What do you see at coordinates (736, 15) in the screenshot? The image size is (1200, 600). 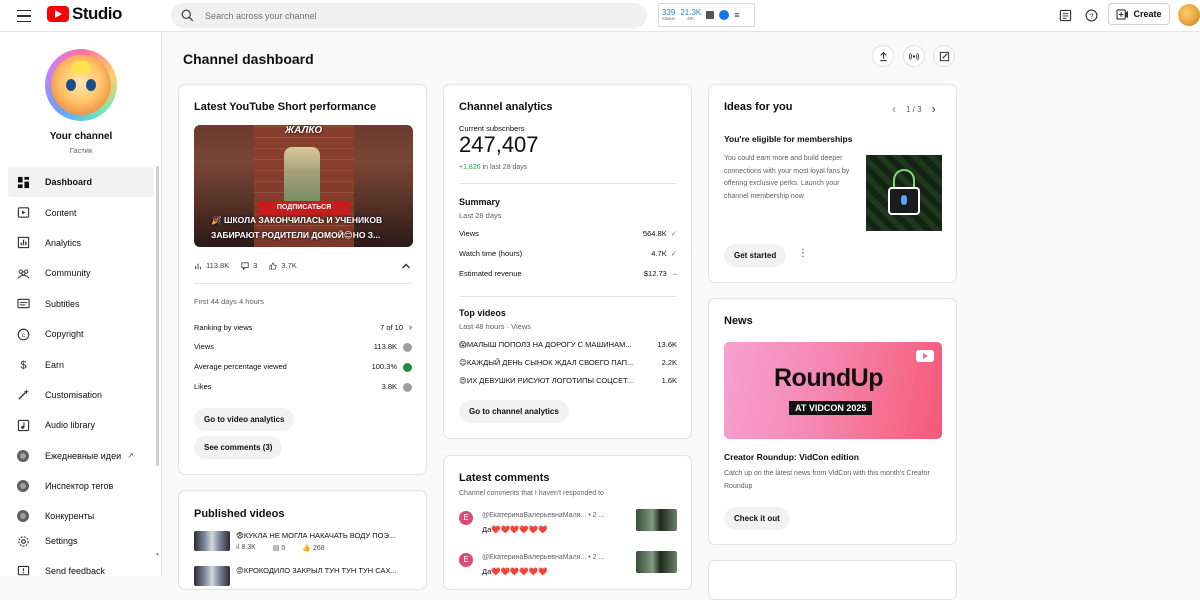 I see `ext-menu-icon: ≡` at bounding box center [736, 15].